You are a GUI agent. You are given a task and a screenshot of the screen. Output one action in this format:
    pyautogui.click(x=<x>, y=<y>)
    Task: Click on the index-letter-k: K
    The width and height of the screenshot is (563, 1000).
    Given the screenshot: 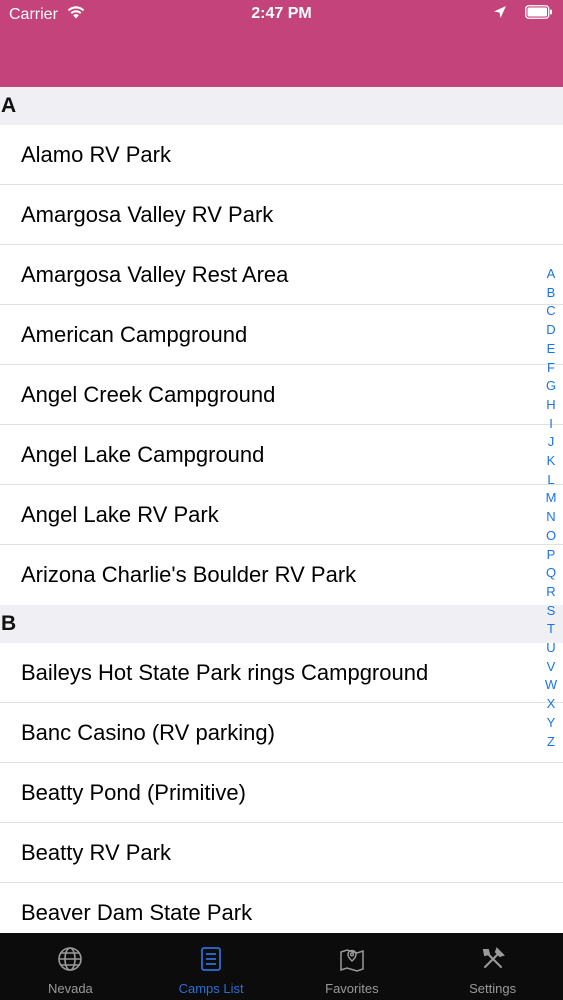 What is the action you would take?
    pyautogui.click(x=551, y=461)
    